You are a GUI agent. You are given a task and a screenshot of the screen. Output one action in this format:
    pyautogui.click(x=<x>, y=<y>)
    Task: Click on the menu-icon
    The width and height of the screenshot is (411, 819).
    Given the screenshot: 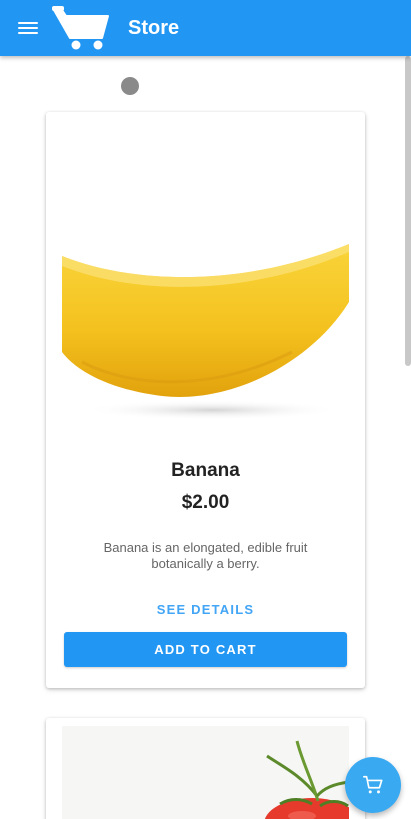 What is the action you would take?
    pyautogui.click(x=28, y=23)
    